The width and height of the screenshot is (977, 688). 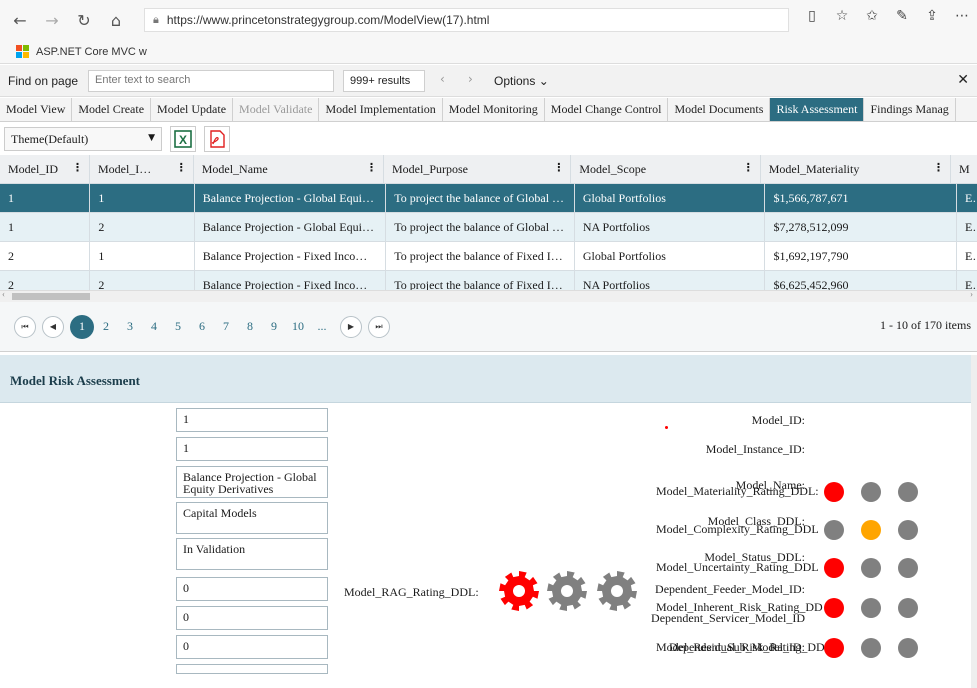 I want to click on pdf-export-icon, so click(x=217, y=139).